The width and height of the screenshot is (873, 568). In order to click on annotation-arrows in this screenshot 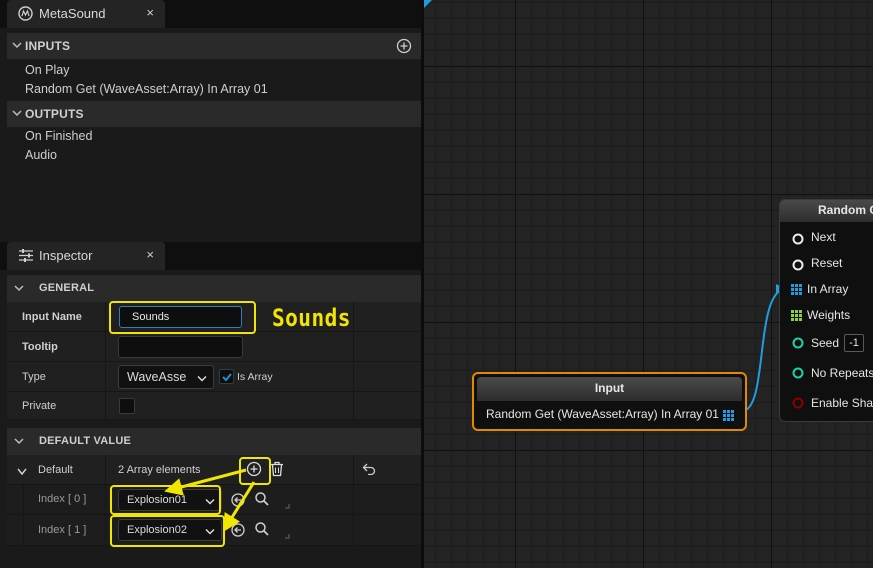, I will do `click(210, 500)`.